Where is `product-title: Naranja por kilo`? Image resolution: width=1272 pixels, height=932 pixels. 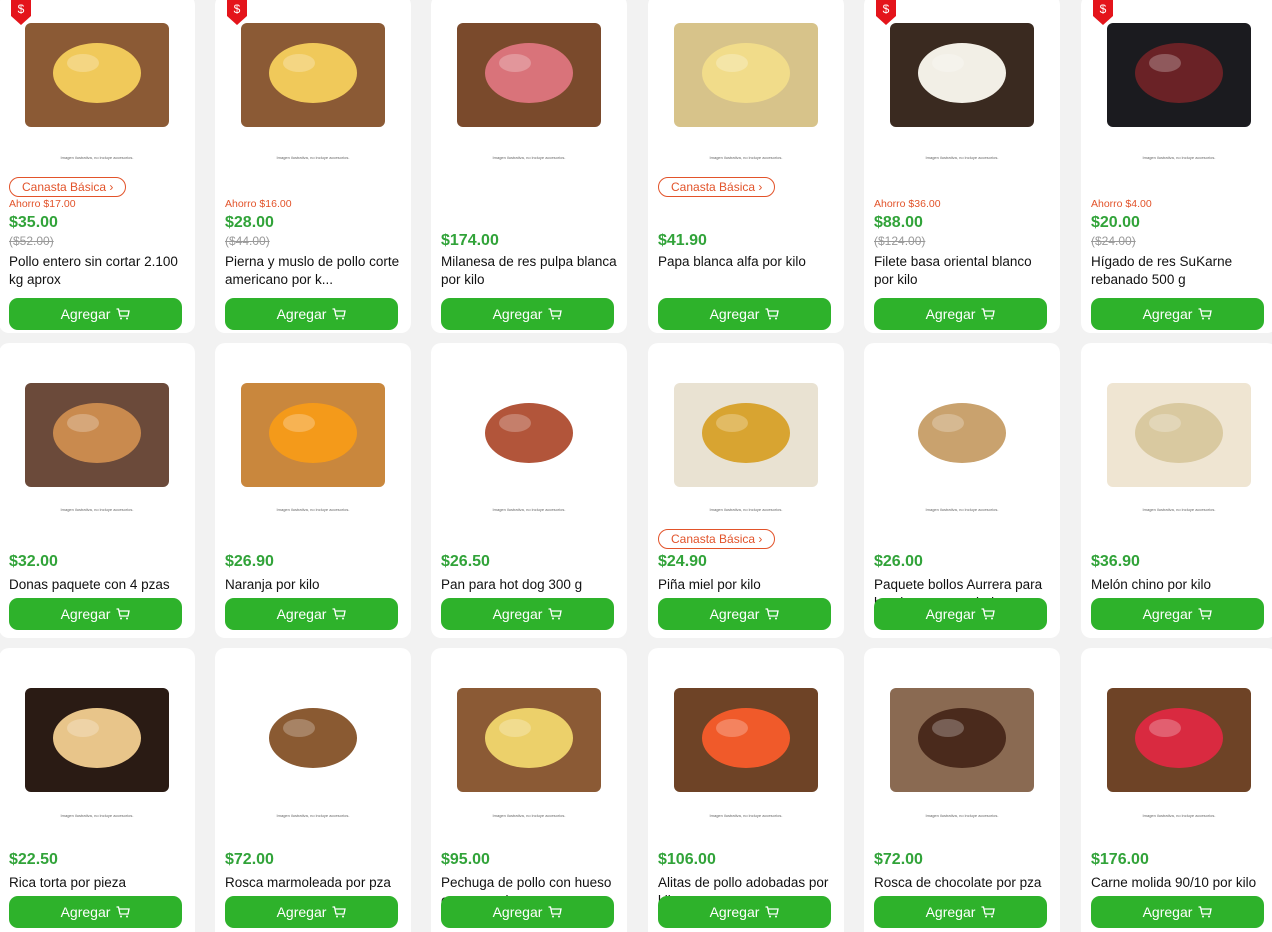 product-title: Naranja por kilo is located at coordinates (314, 585).